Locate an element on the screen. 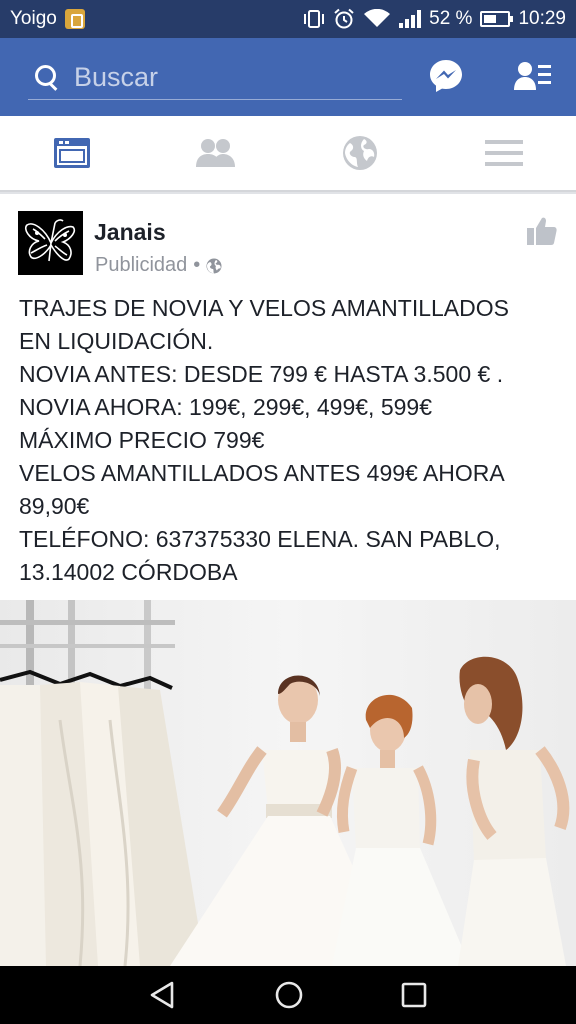 The height and width of the screenshot is (1024, 576). vibrate-icon is located at coordinates (314, 19).